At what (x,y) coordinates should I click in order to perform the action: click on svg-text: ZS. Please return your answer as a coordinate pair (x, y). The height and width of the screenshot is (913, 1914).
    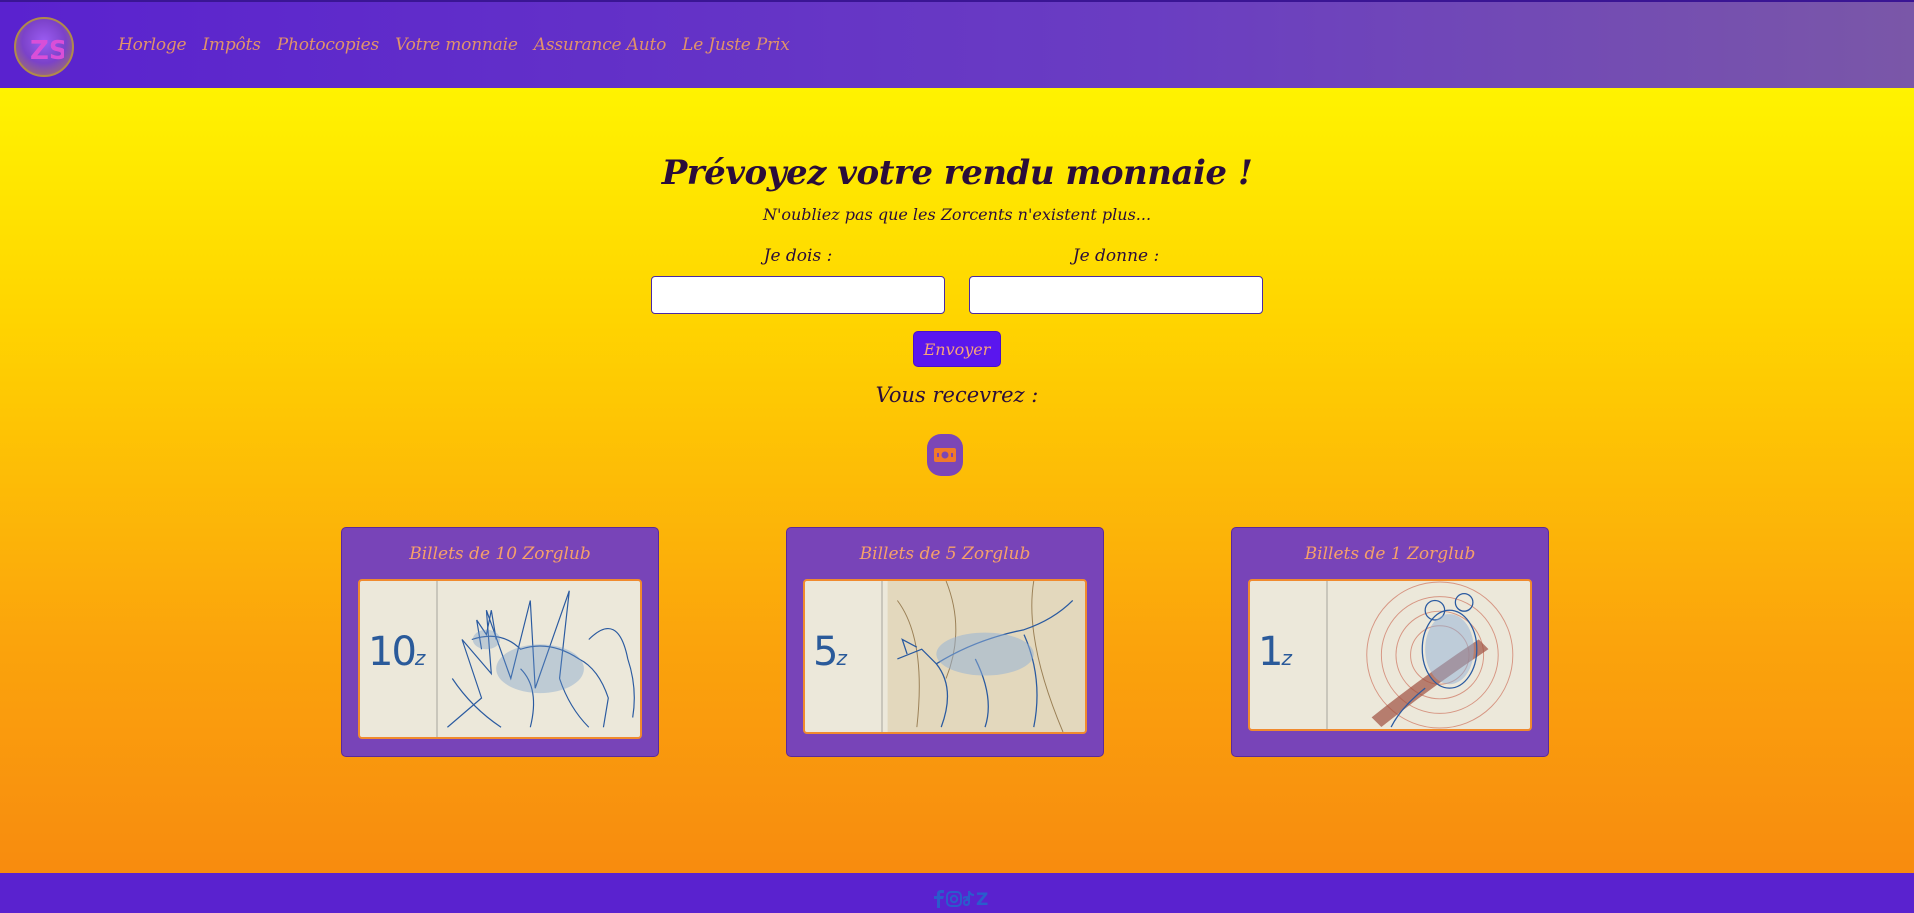
    Looking at the image, I should click on (47, 51).